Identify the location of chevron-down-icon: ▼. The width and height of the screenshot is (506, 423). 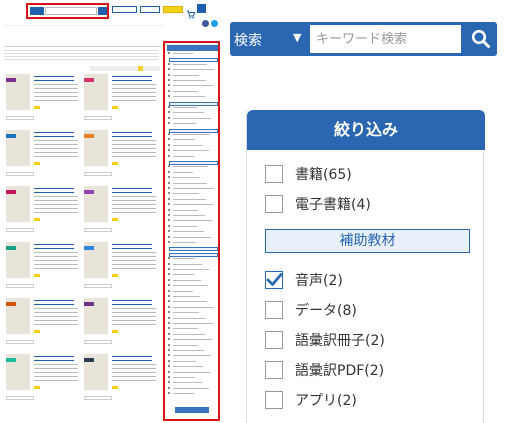
(297, 37).